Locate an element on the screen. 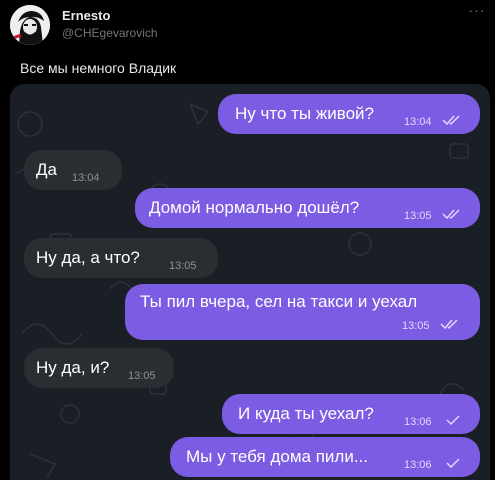 This screenshot has width=495, height=480. message-text: Ты пил вчера, сел на такси и уехал is located at coordinates (279, 301).